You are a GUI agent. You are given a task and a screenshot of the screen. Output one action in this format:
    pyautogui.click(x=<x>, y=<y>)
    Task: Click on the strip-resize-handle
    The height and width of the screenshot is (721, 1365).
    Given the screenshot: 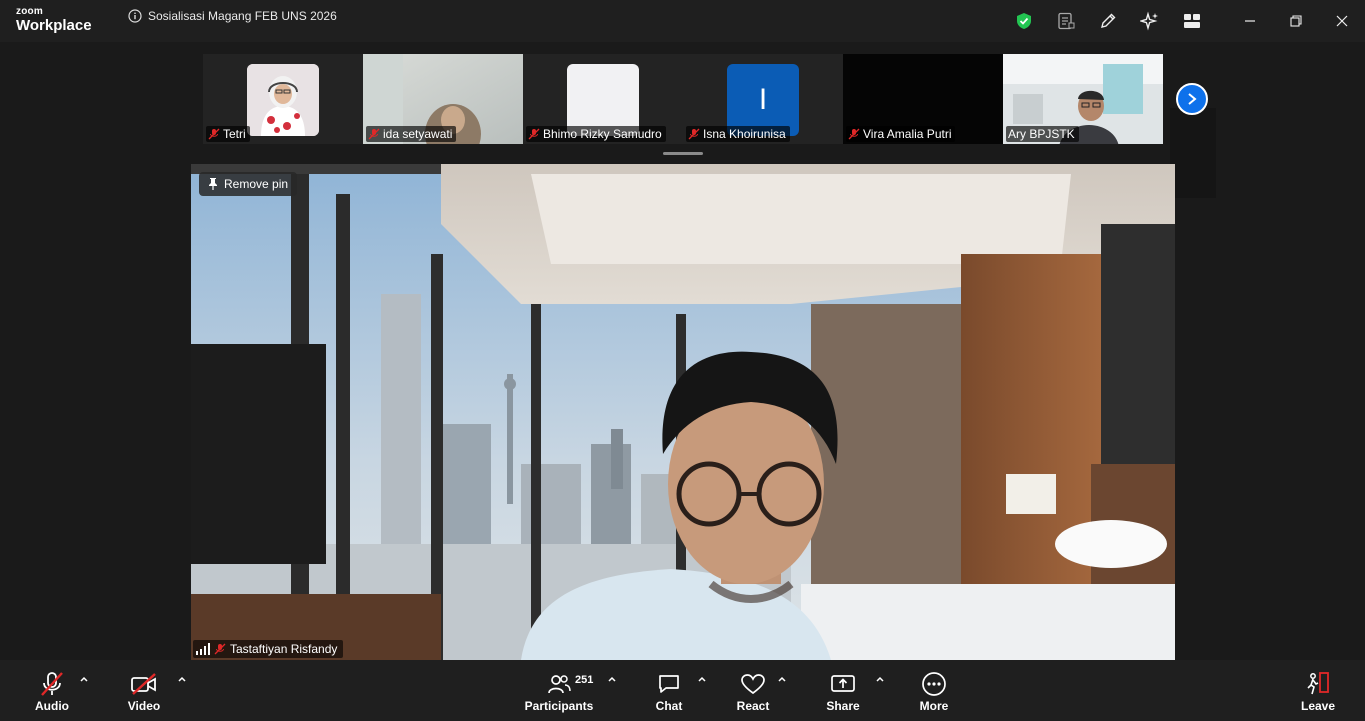 What is the action you would take?
    pyautogui.click(x=683, y=153)
    